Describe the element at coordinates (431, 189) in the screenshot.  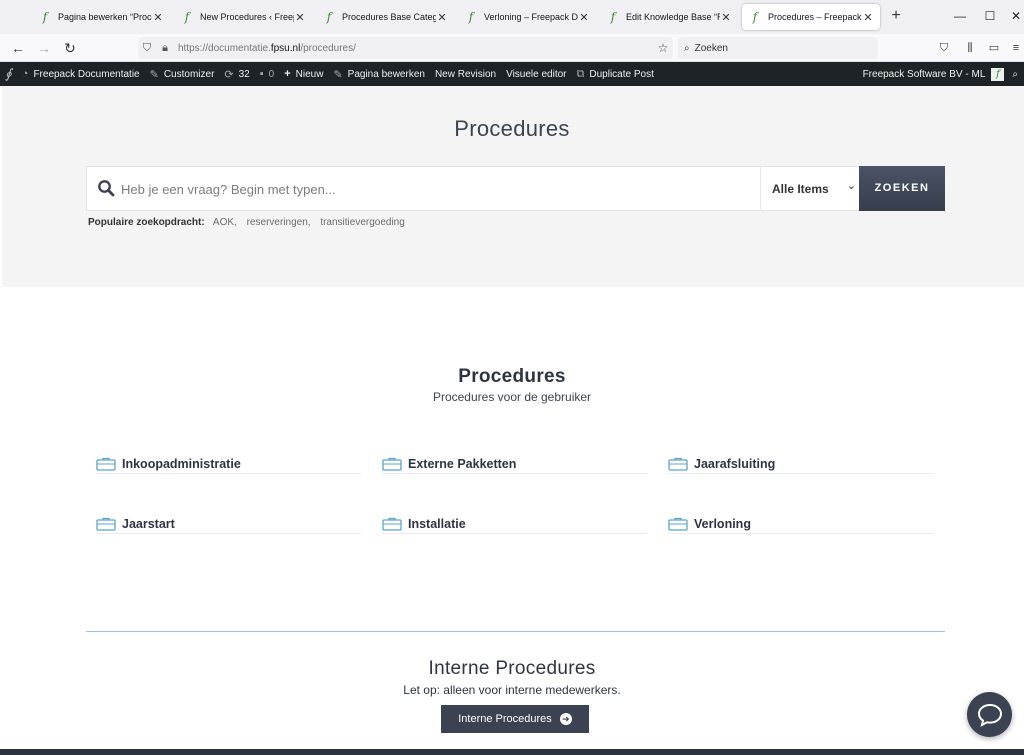
I see `search-input` at that location.